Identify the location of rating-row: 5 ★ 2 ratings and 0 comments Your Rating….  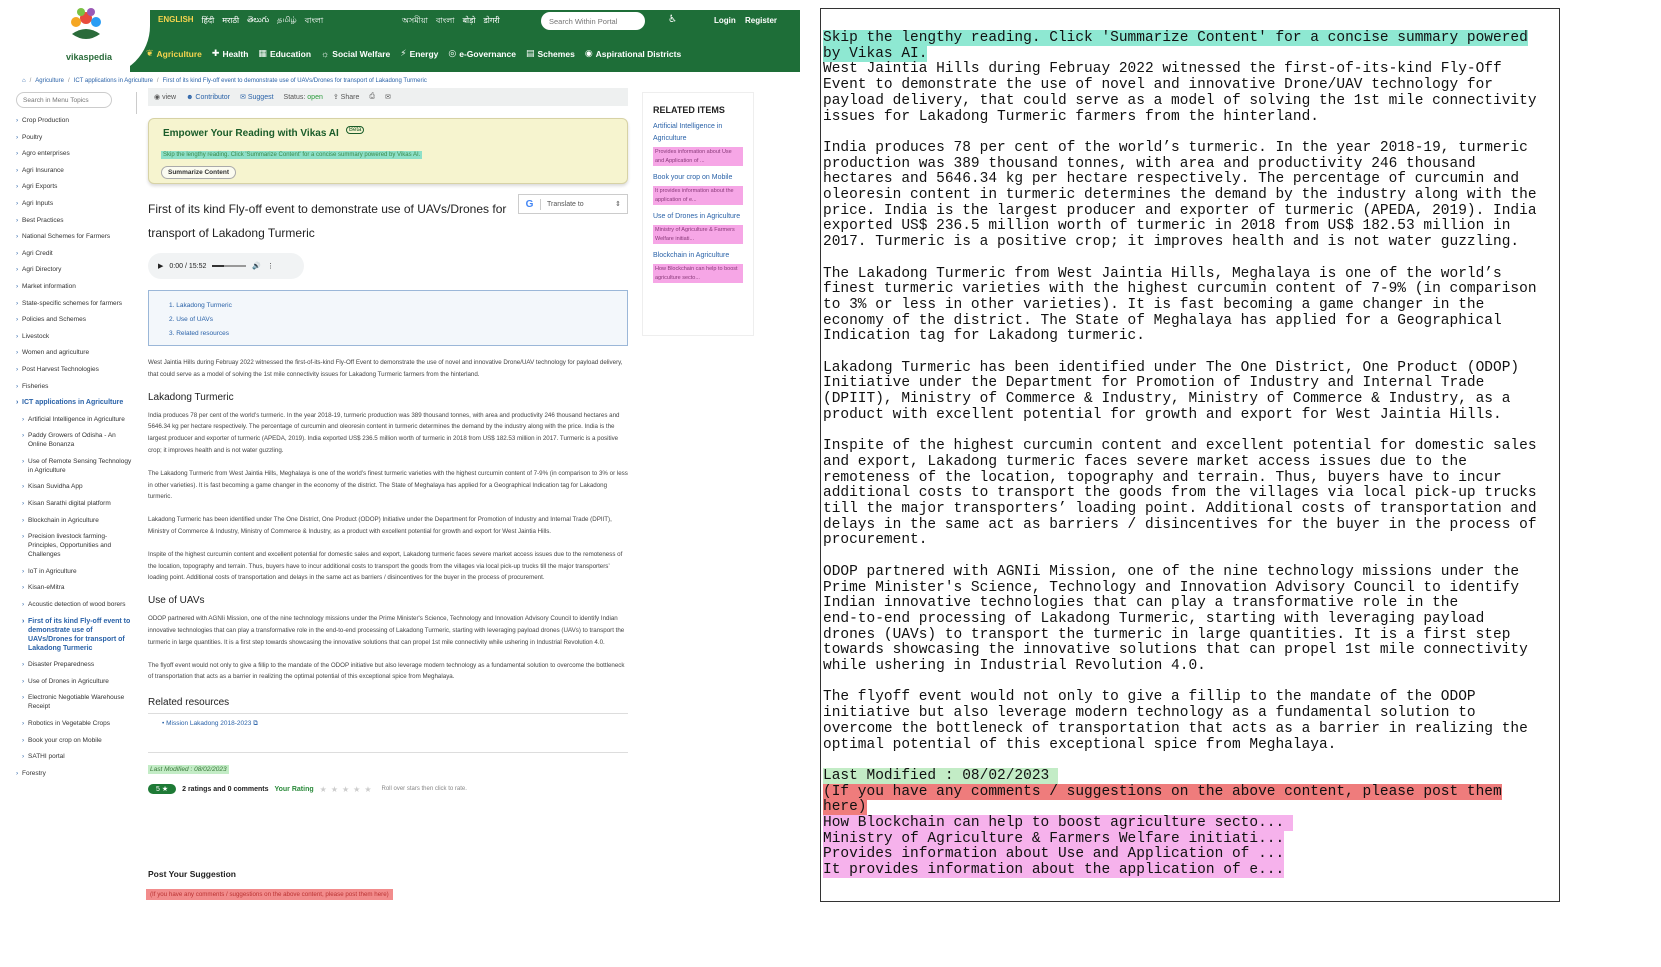
(388, 789).